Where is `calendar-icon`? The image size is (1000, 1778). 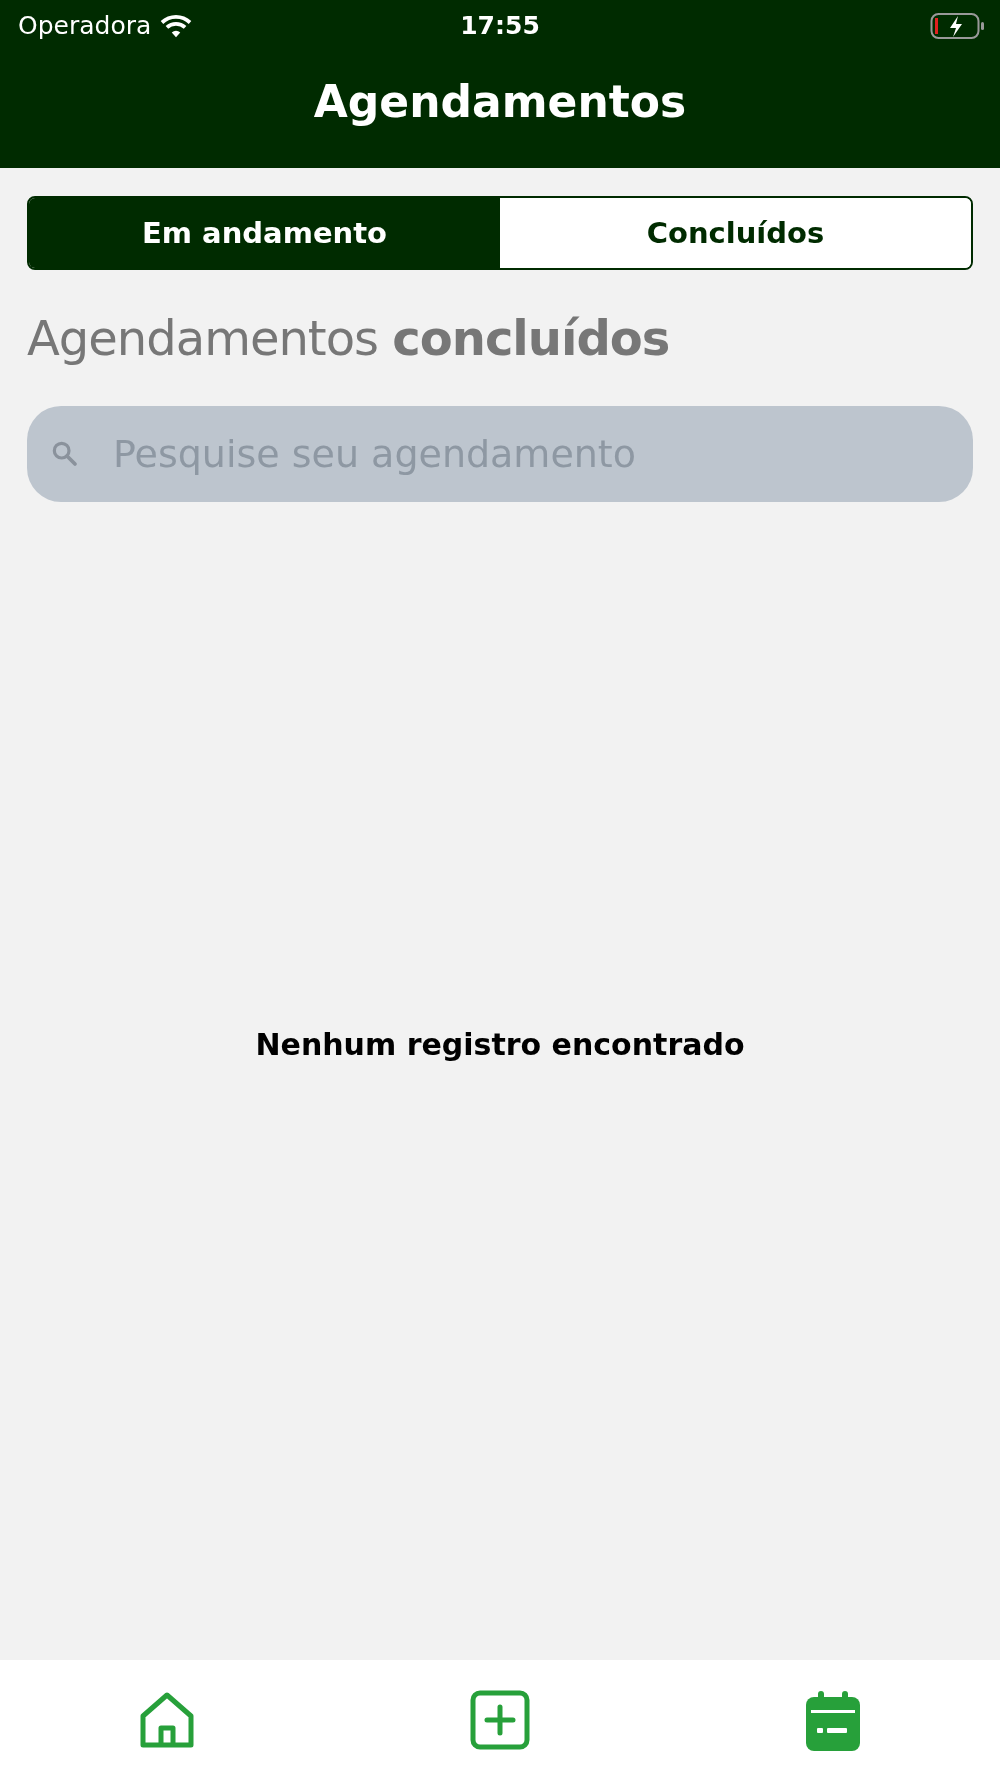 calendar-icon is located at coordinates (833, 1721).